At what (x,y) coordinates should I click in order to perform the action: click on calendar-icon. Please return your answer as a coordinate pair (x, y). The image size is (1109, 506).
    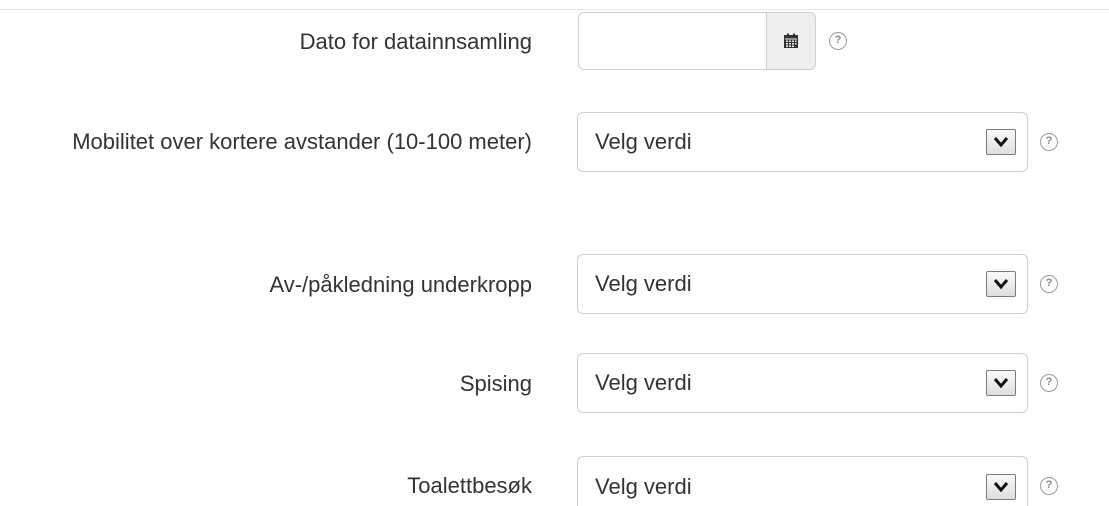
    Looking at the image, I should click on (791, 40).